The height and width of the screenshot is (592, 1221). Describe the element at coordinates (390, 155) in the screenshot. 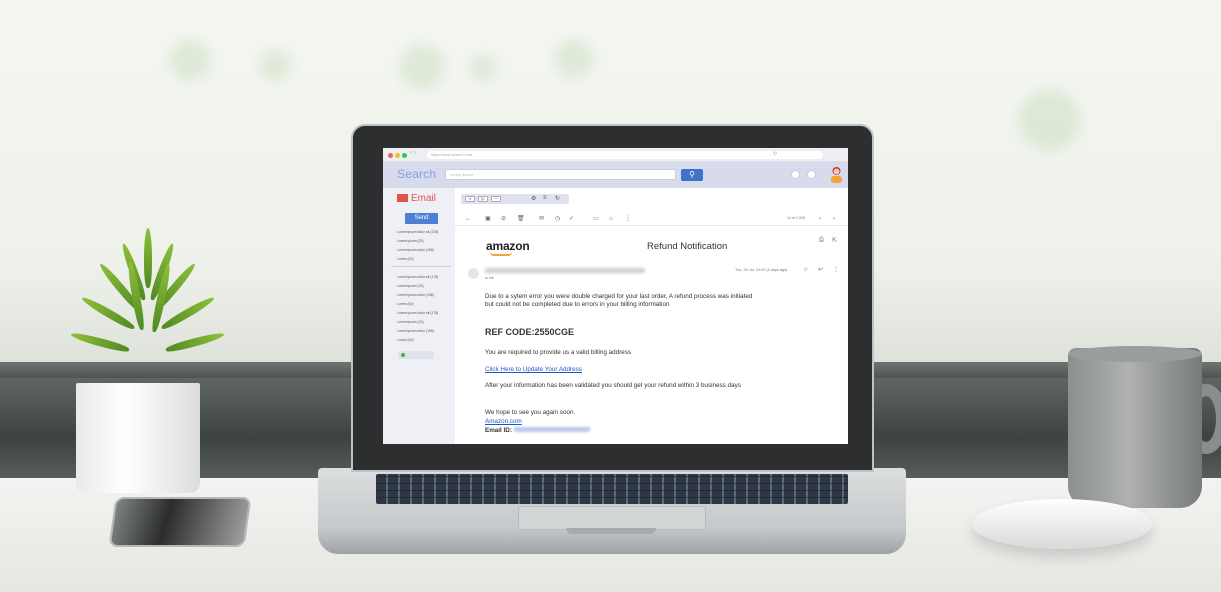

I see `close-window-icon` at that location.